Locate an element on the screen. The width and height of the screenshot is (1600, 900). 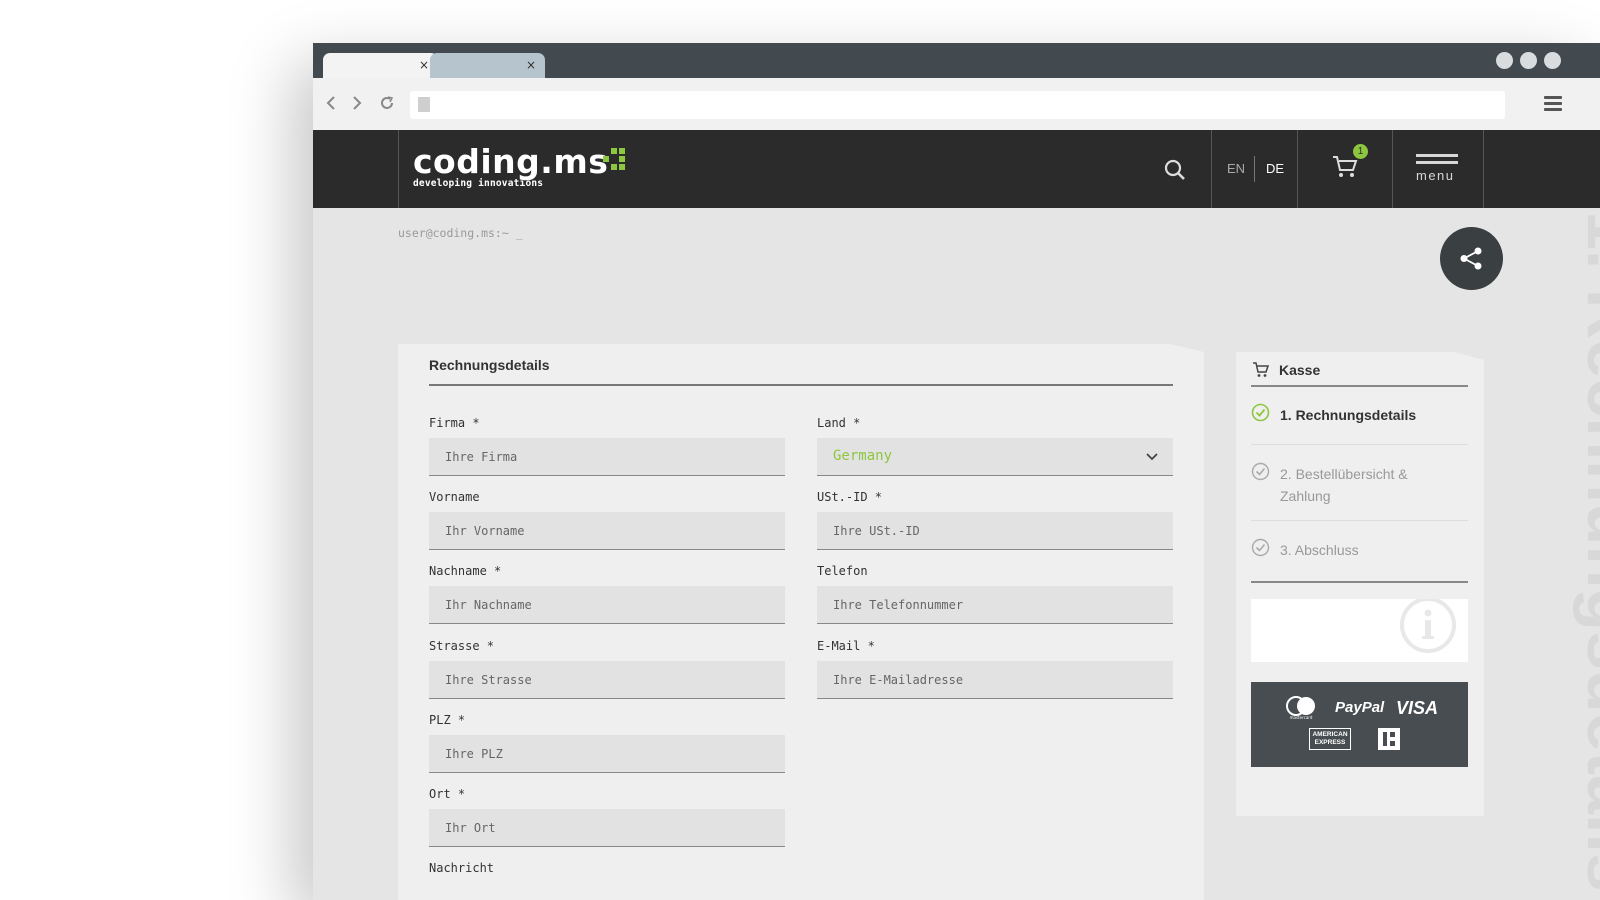
menu-button: menu is located at coordinates (1437, 168).